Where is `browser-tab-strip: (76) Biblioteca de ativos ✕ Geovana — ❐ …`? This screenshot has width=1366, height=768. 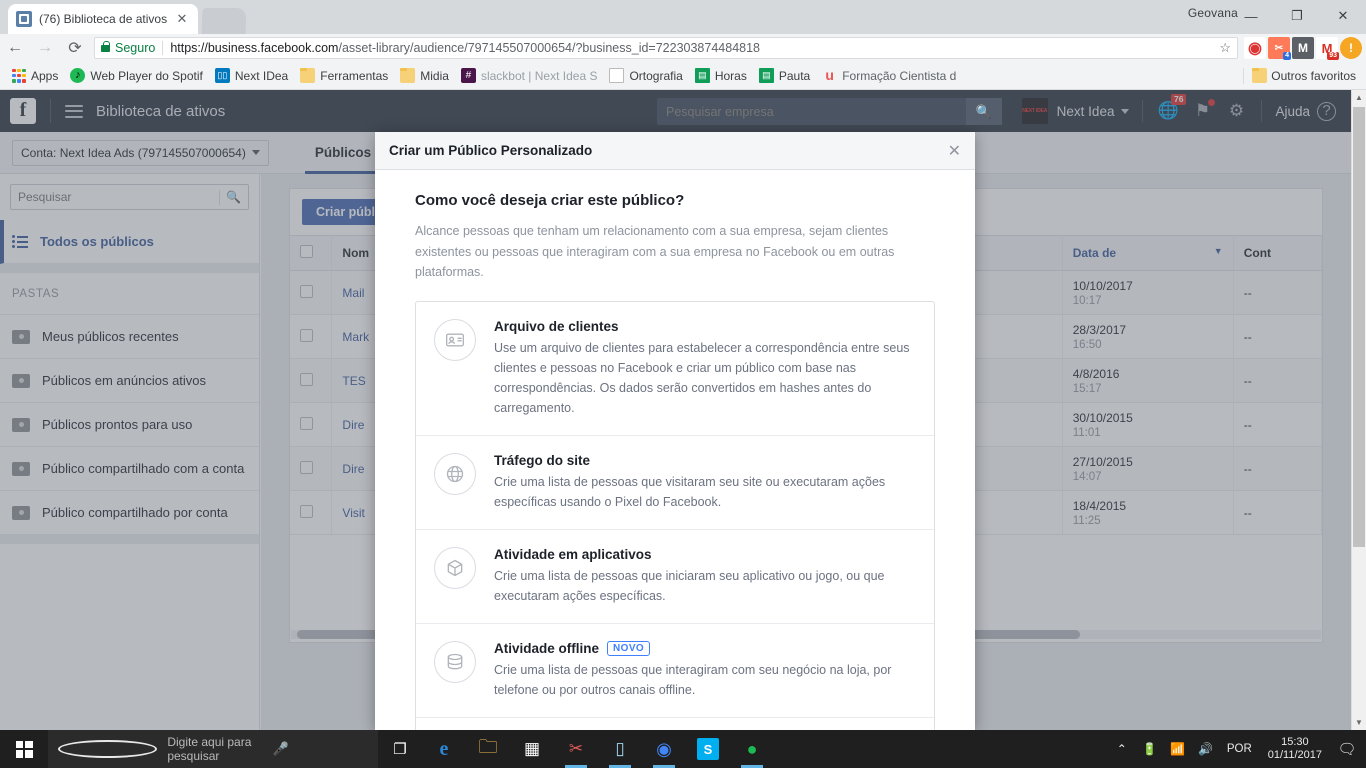 browser-tab-strip: (76) Biblioteca de ativos ✕ Geovana — ❐ … is located at coordinates (683, 17).